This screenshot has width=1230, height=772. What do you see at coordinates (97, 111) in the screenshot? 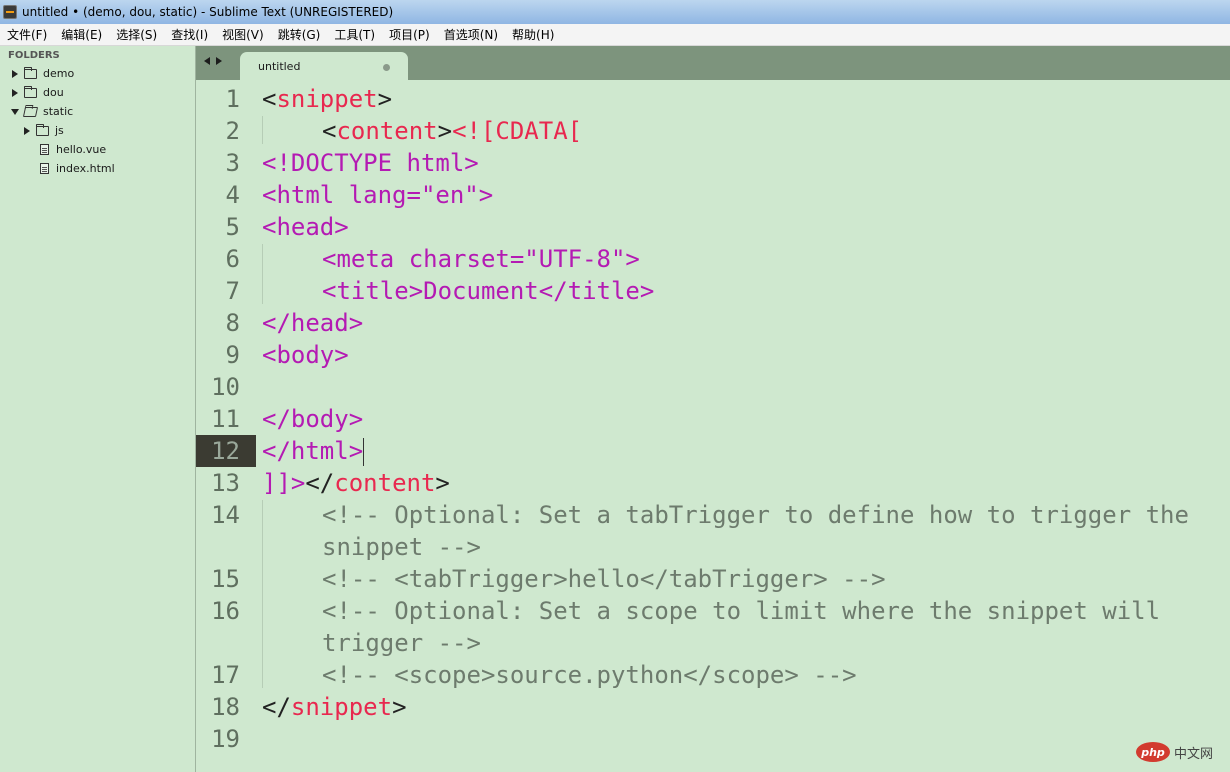
I see `tree-folder-static: static` at bounding box center [97, 111].